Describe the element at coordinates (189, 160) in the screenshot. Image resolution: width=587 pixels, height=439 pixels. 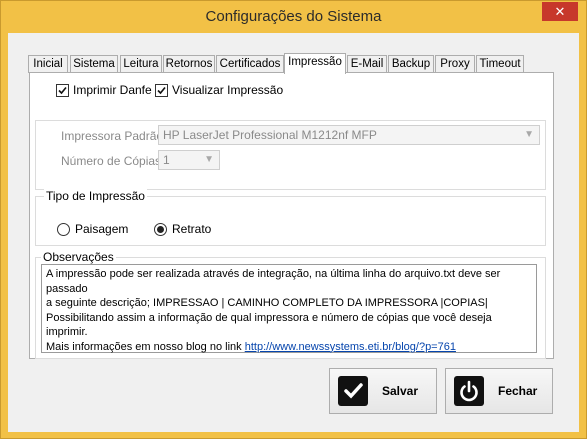
I see `copies-select: 1 ▼` at that location.